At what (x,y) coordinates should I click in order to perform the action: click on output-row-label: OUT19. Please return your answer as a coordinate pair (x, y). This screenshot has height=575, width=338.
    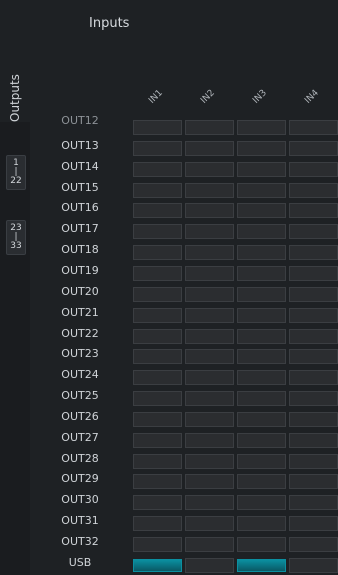
    Looking at the image, I should click on (80, 270).